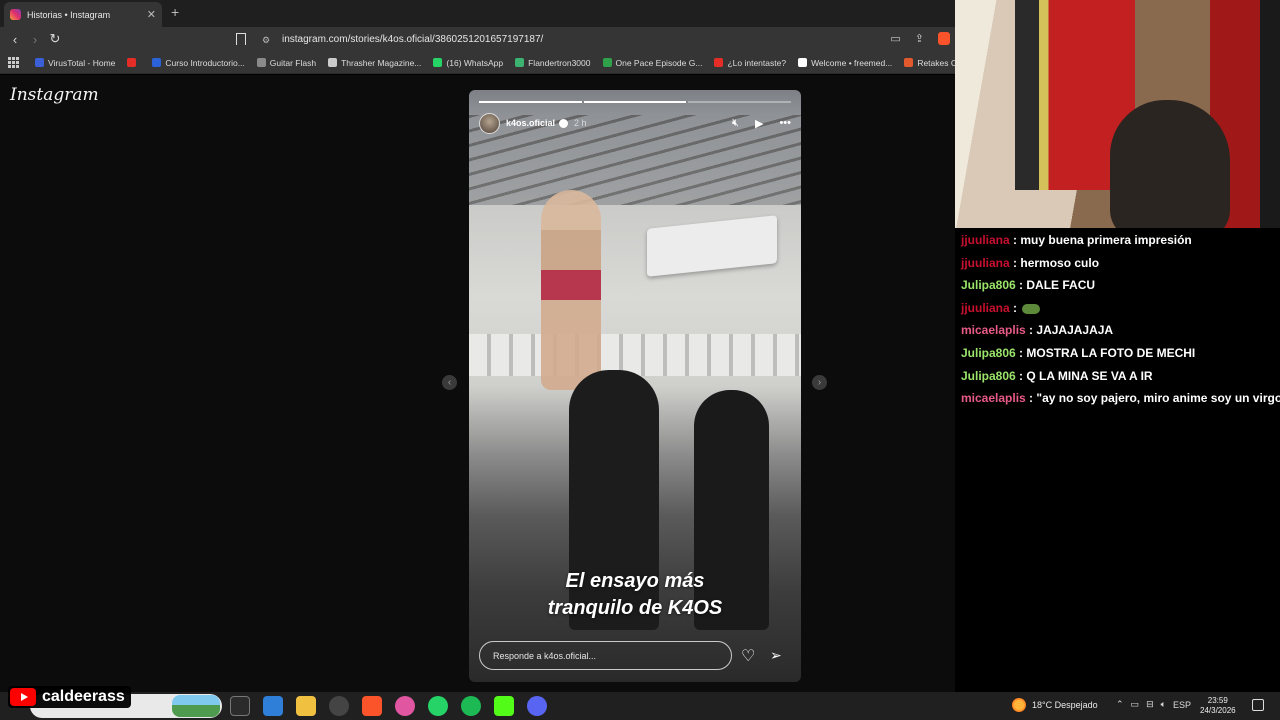  I want to click on avatar, so click(489, 123).